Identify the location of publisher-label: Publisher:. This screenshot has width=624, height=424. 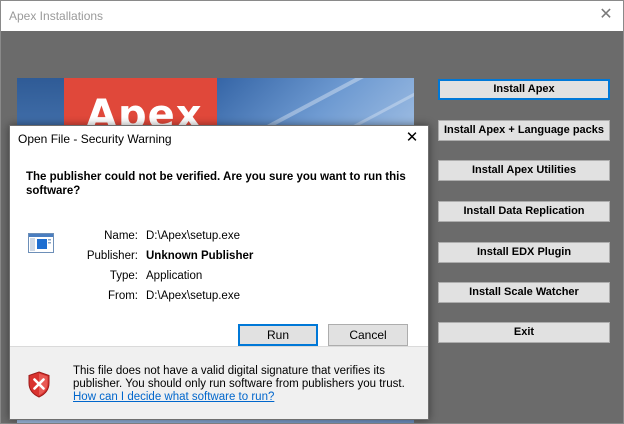
(112, 256).